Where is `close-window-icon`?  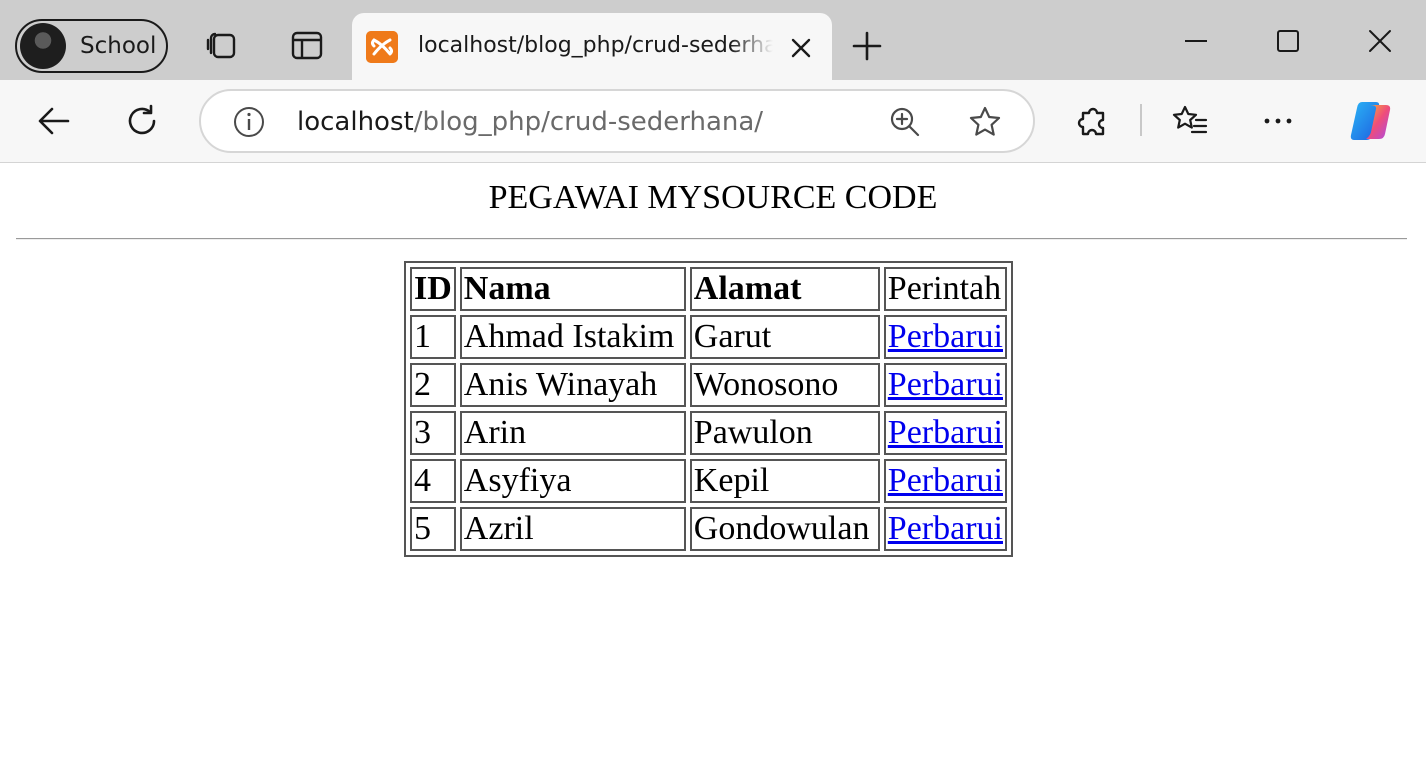 close-window-icon is located at coordinates (1380, 41).